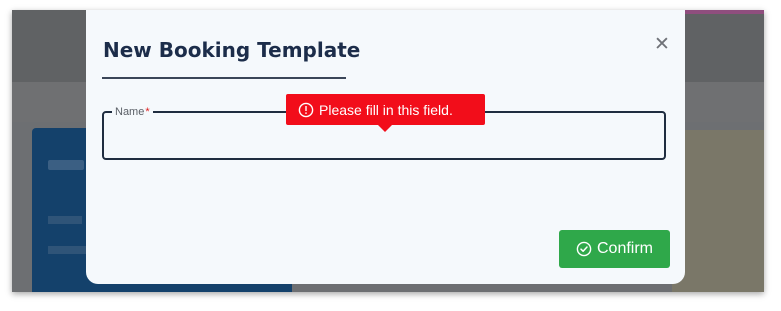 The height and width of the screenshot is (311, 781). I want to click on confirm-button: Confirm, so click(614, 249).